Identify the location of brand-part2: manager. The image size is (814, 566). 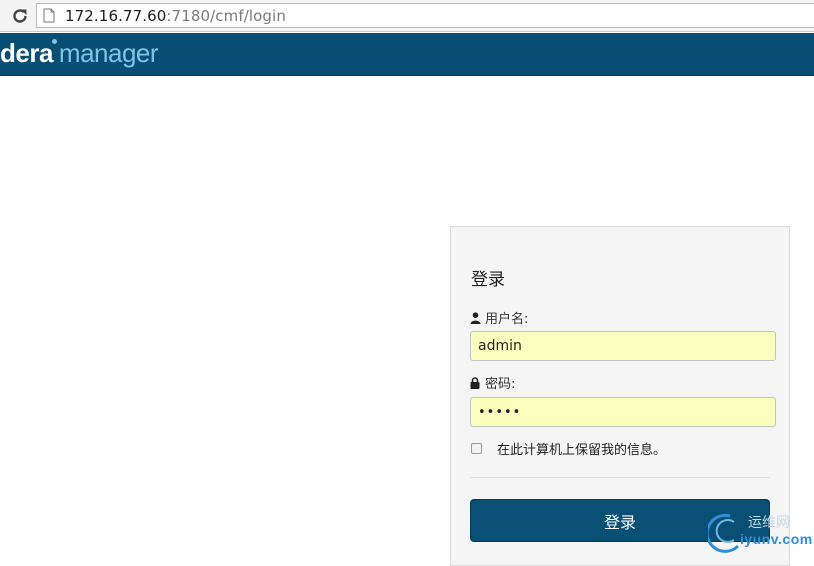
(108, 53).